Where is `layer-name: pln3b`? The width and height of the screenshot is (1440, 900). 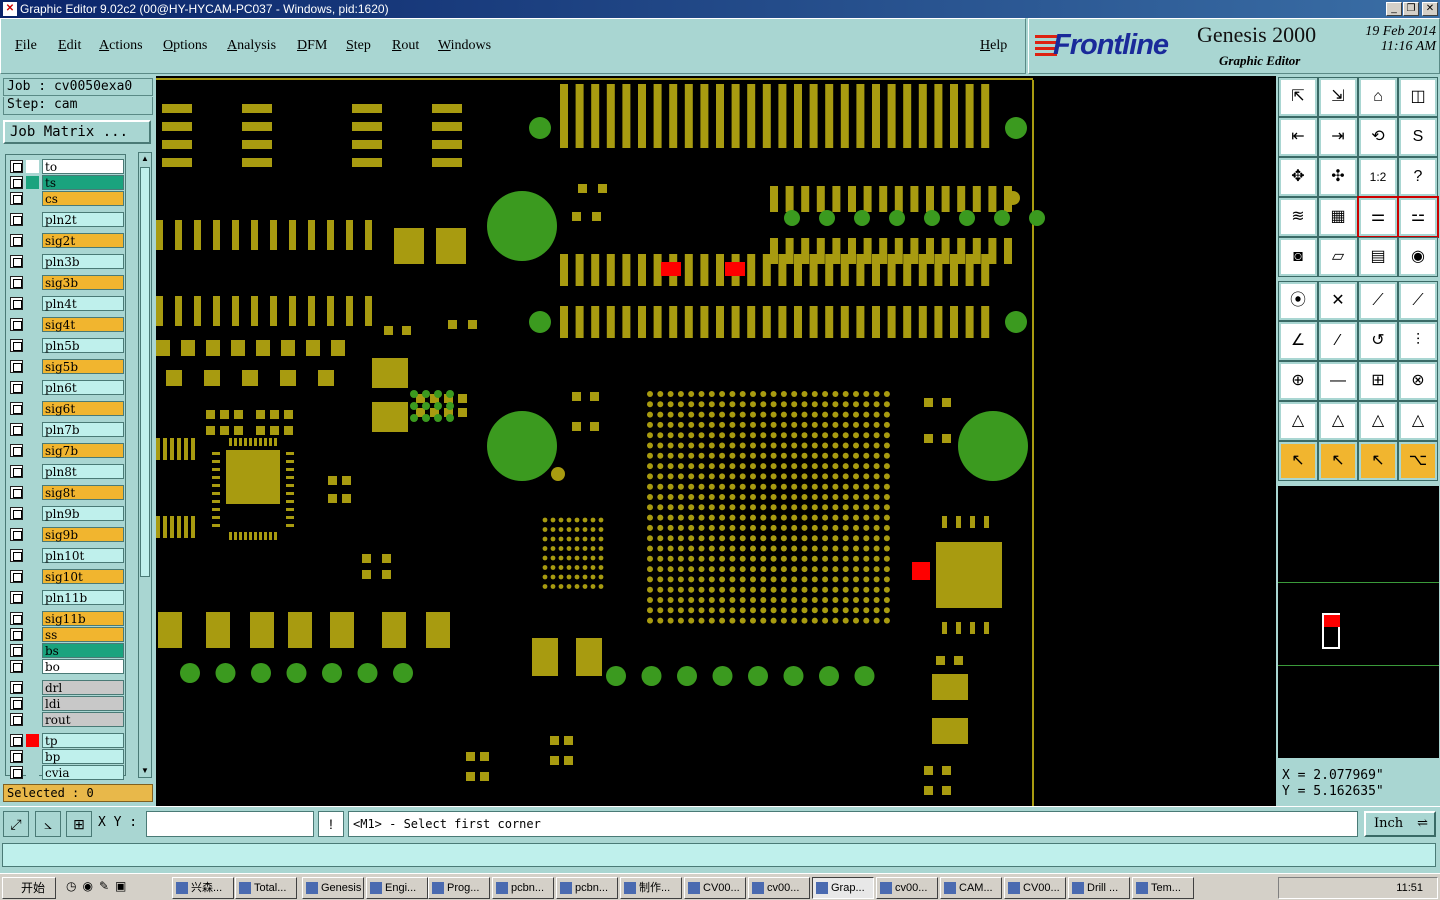
layer-name: pln3b is located at coordinates (83, 261).